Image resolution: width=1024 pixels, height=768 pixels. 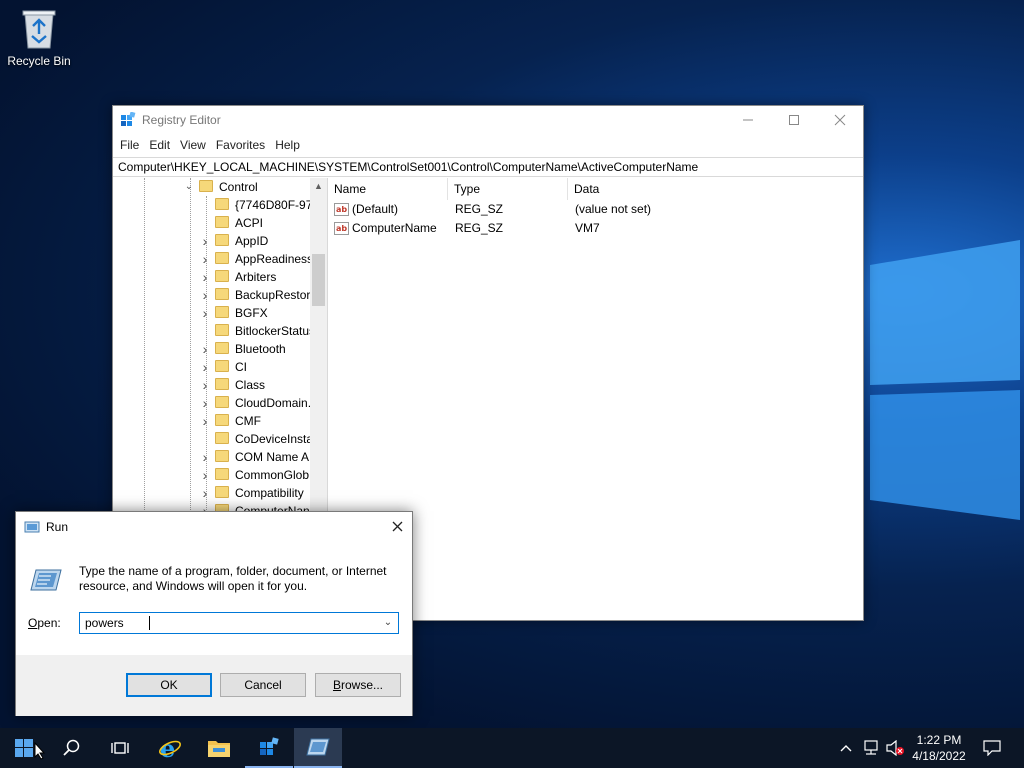 What do you see at coordinates (46, 580) in the screenshot?
I see `run-program-icon` at bounding box center [46, 580].